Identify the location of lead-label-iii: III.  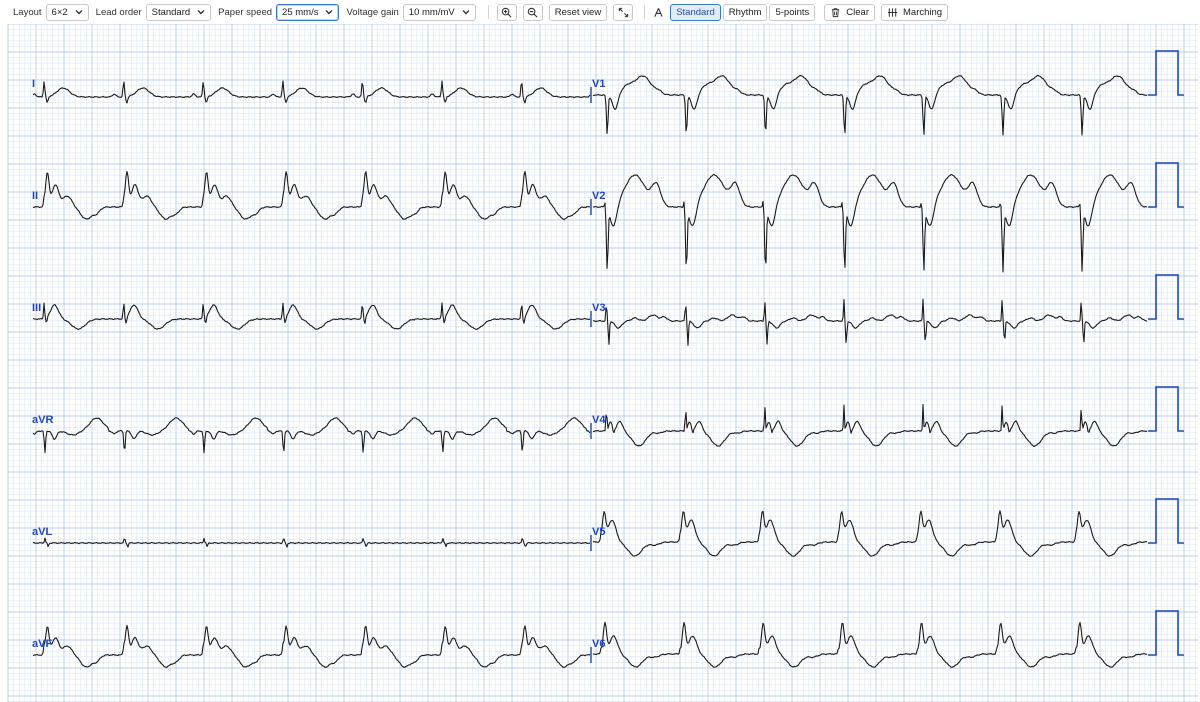
(36, 308).